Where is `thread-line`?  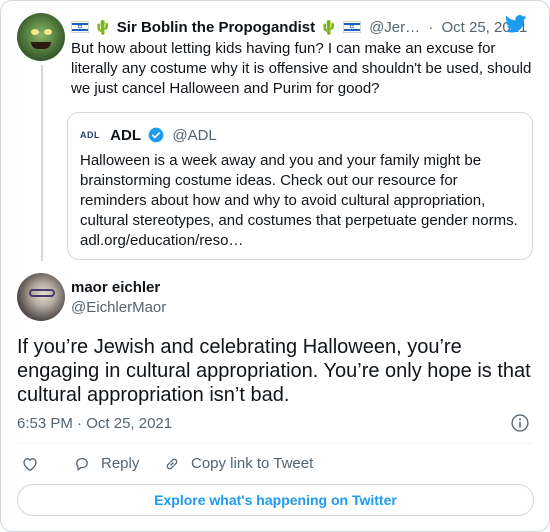 thread-line is located at coordinates (42, 163).